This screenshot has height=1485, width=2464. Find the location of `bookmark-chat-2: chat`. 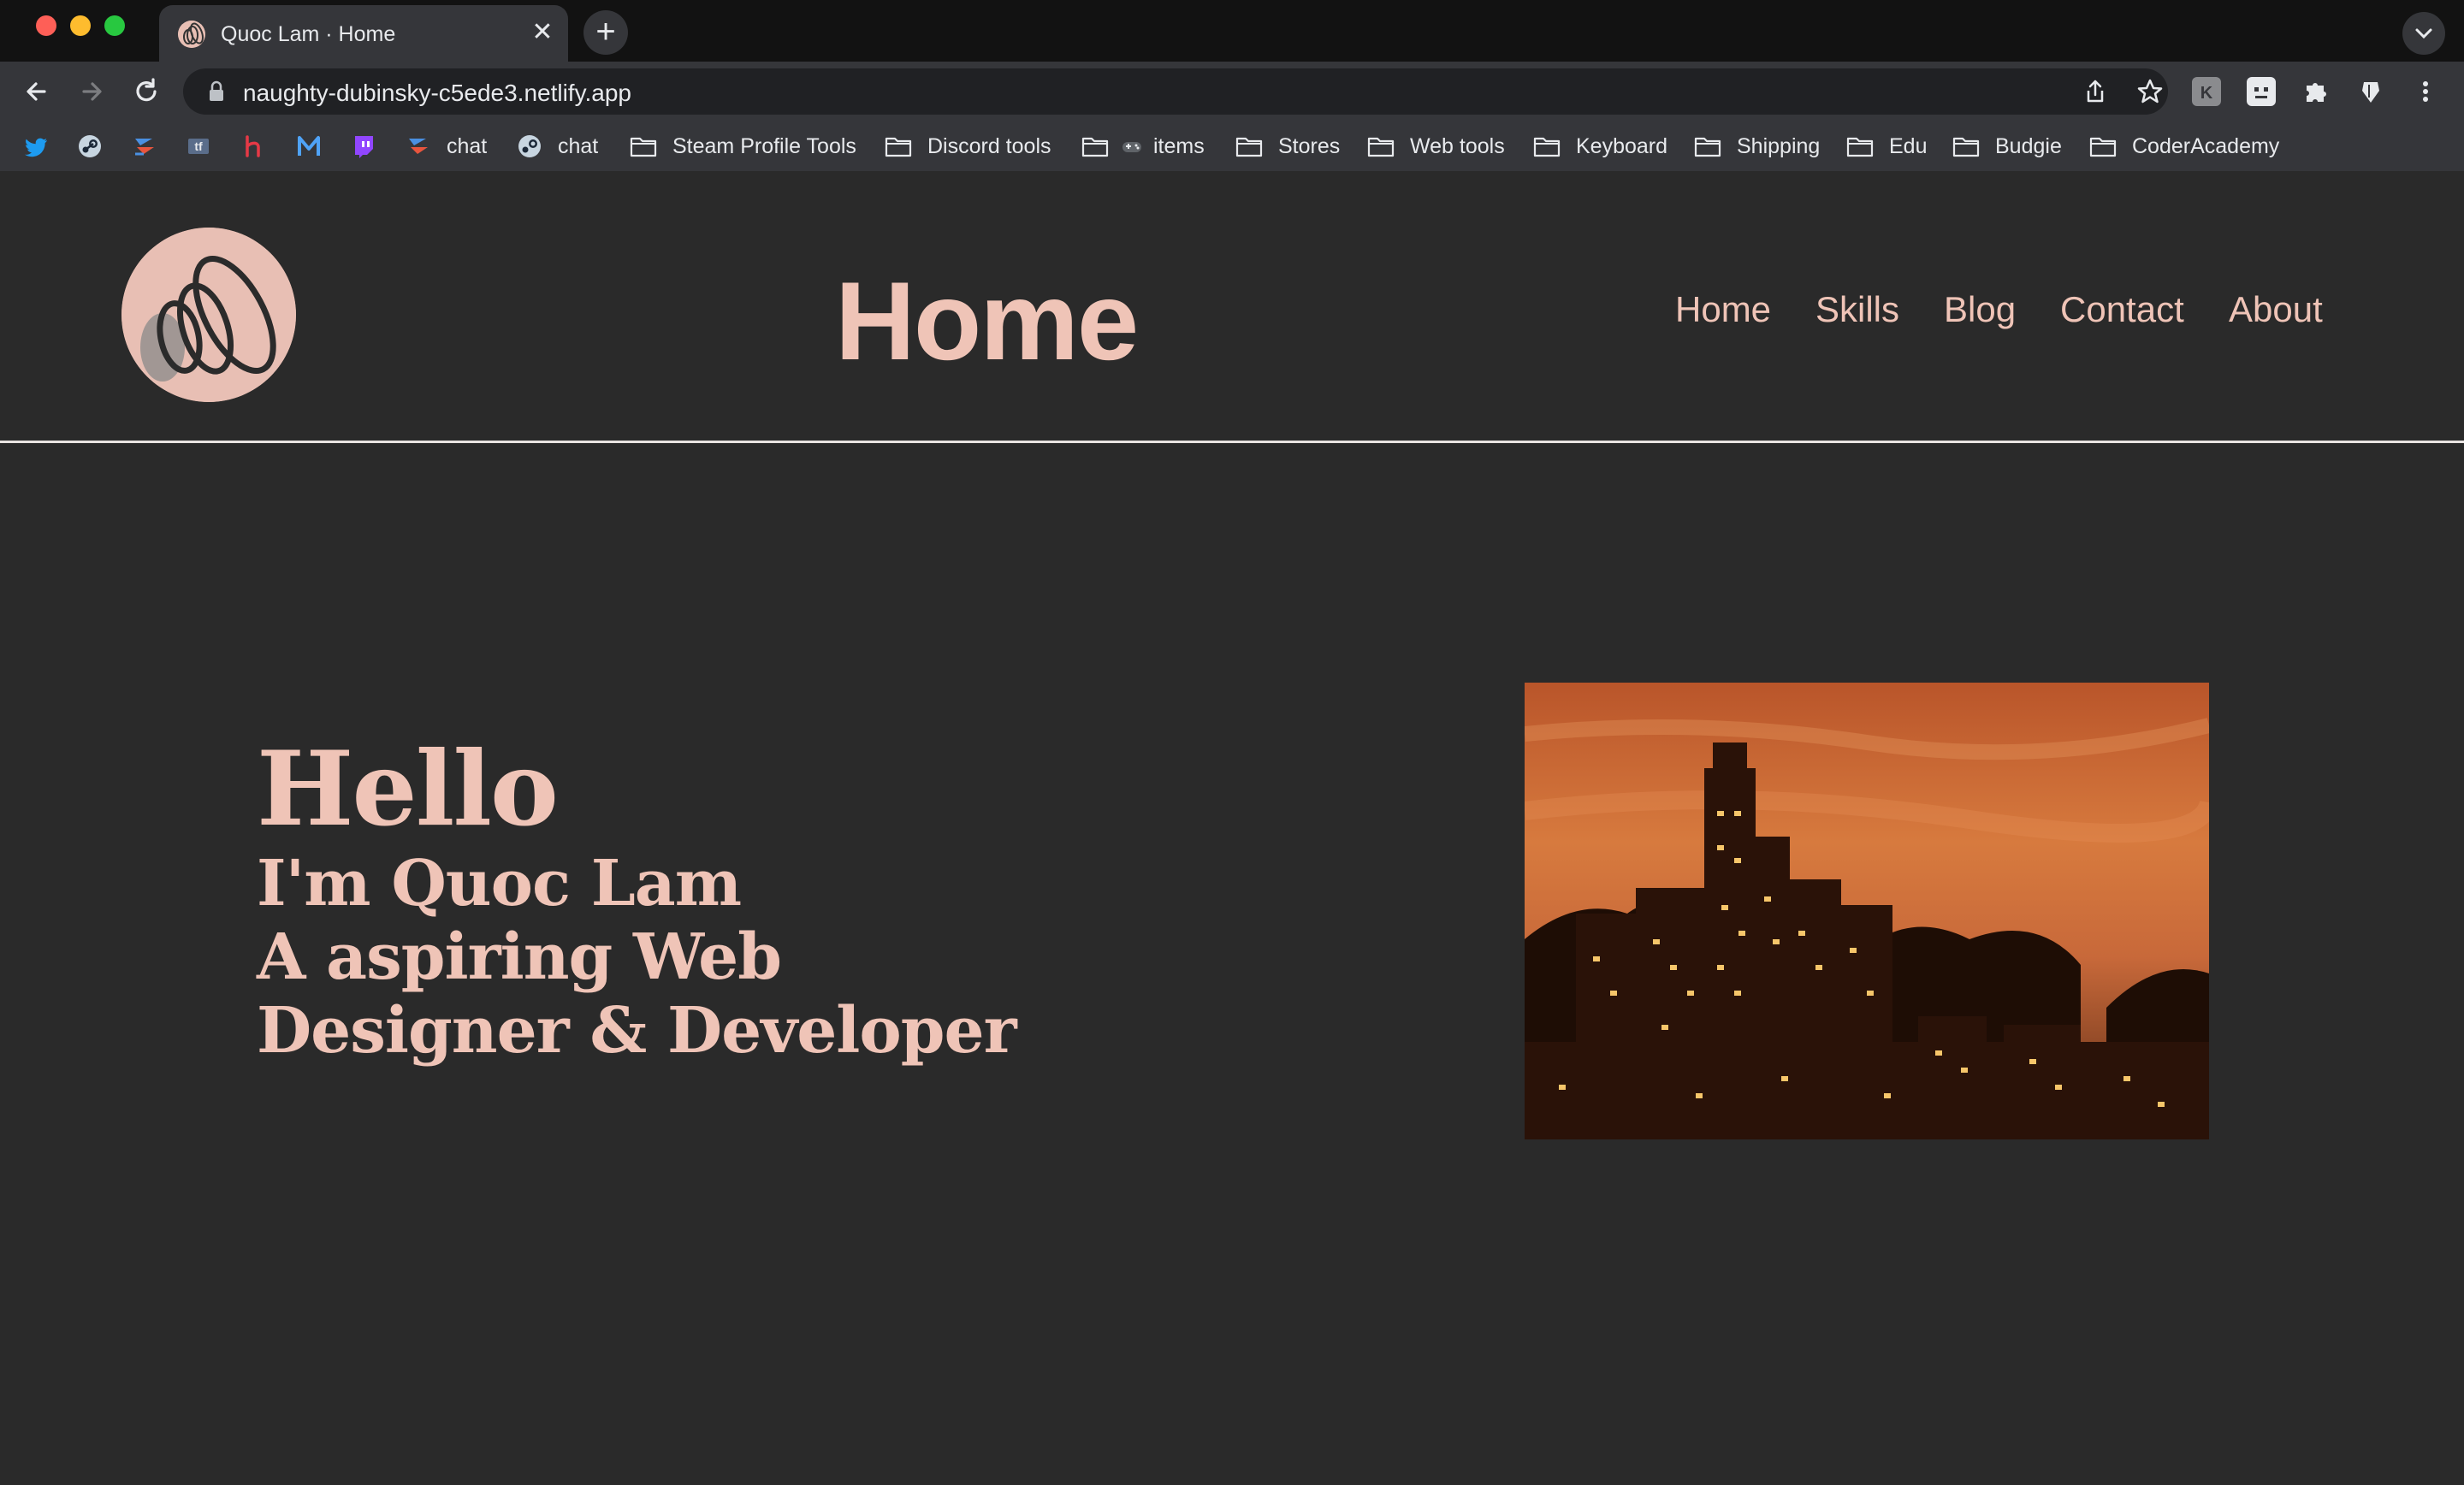

bookmark-chat-2: chat is located at coordinates (557, 146).